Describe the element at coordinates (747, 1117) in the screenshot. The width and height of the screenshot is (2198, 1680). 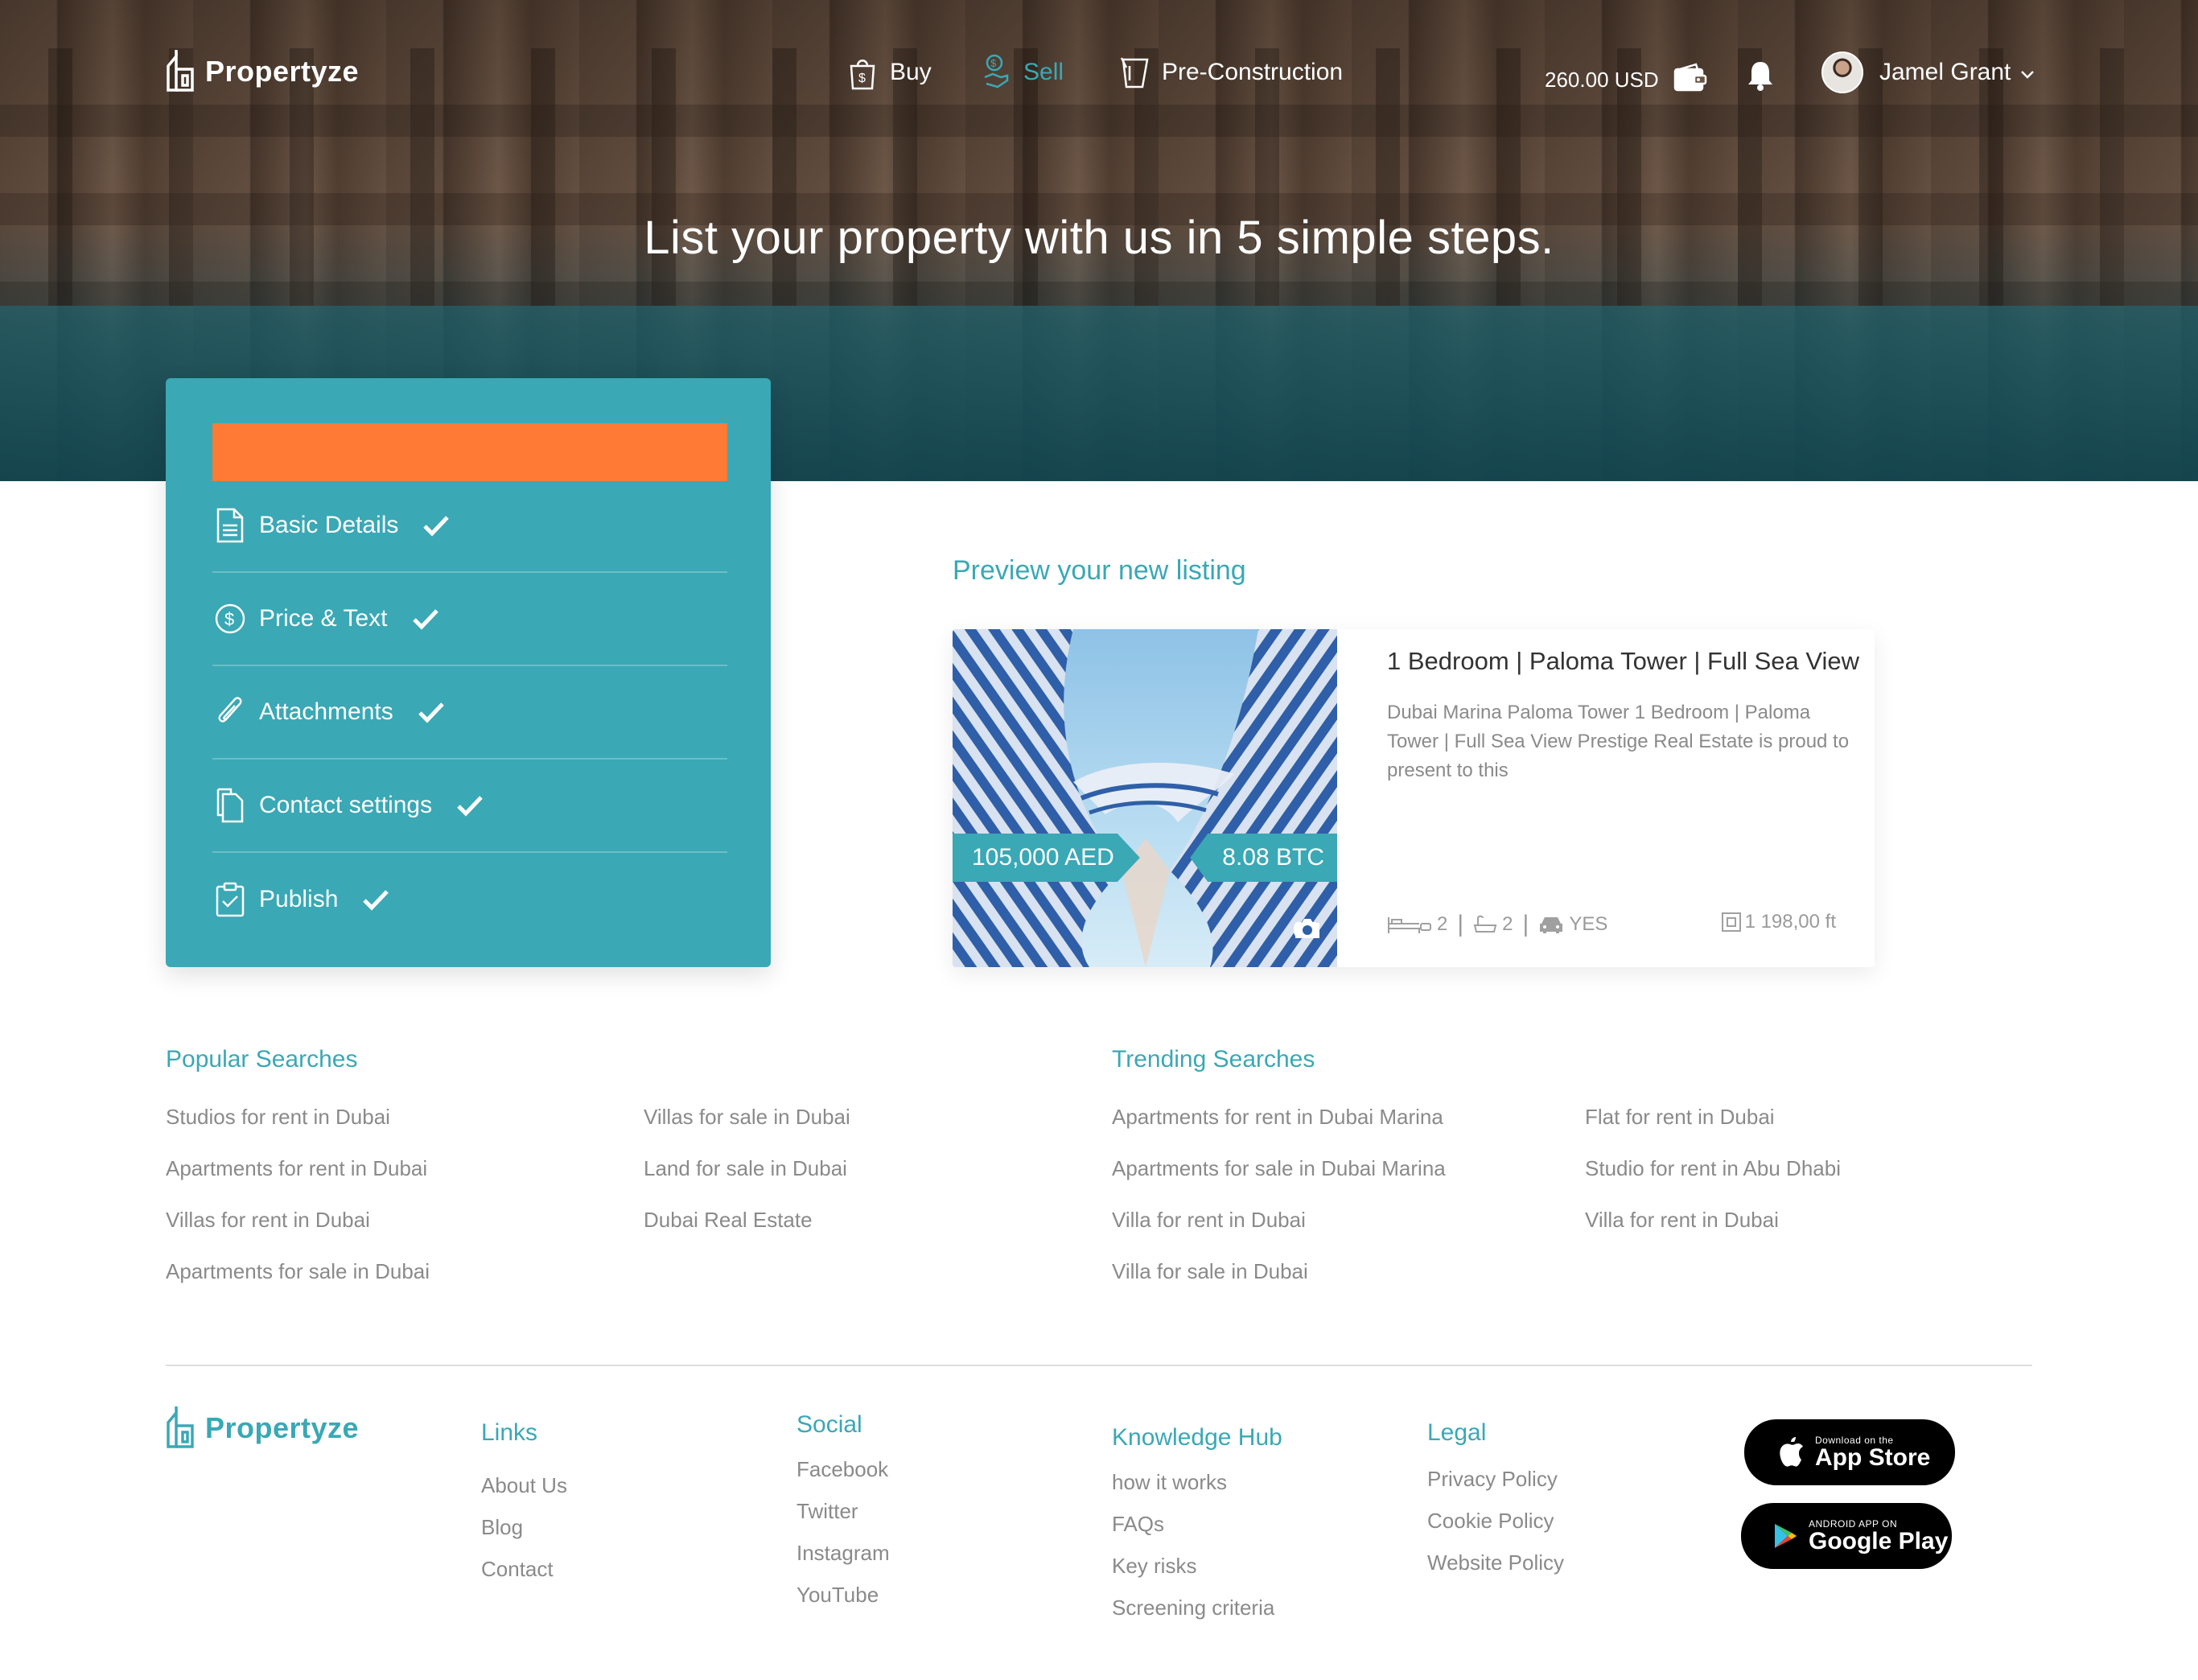
I see `search-link: Villas for sale in Dubai` at that location.